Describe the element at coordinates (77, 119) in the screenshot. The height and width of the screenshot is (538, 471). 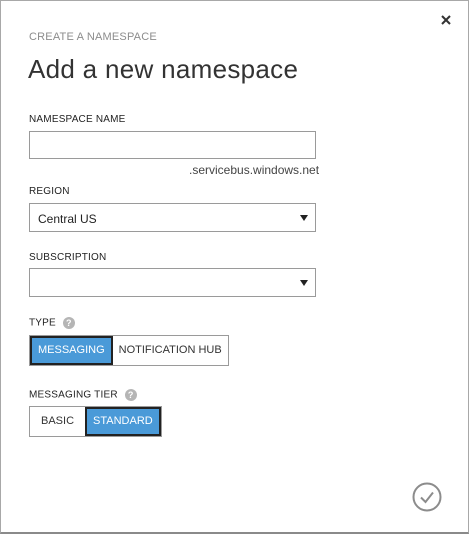
I see `namespace-name-label: NAMESPACE NAME` at that location.